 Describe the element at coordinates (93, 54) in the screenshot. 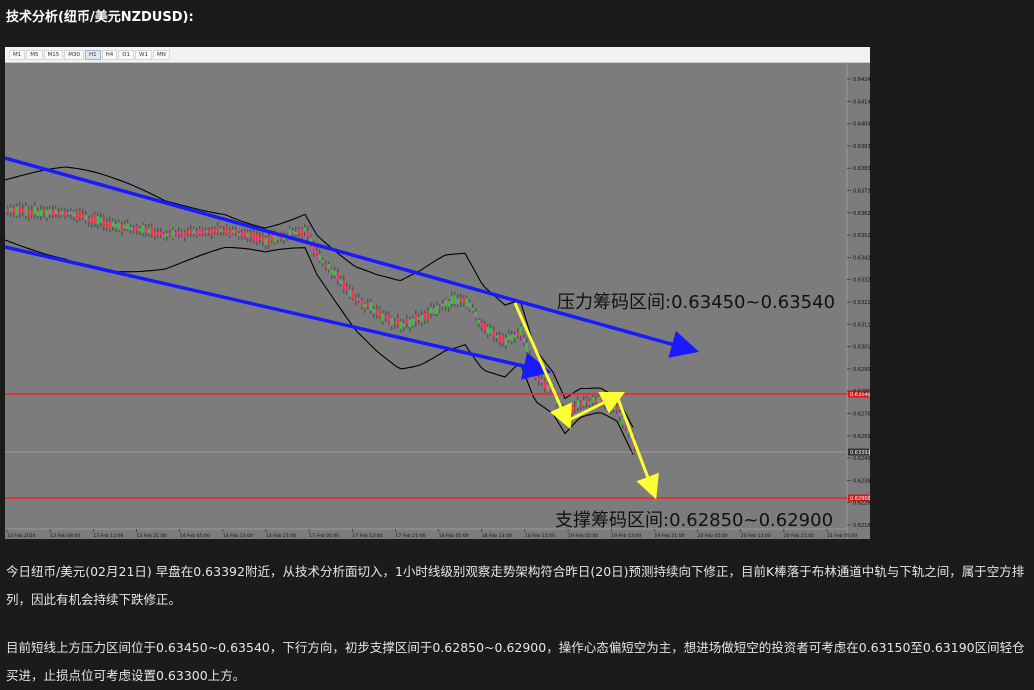

I see `timeframe-button-h1: H1` at that location.